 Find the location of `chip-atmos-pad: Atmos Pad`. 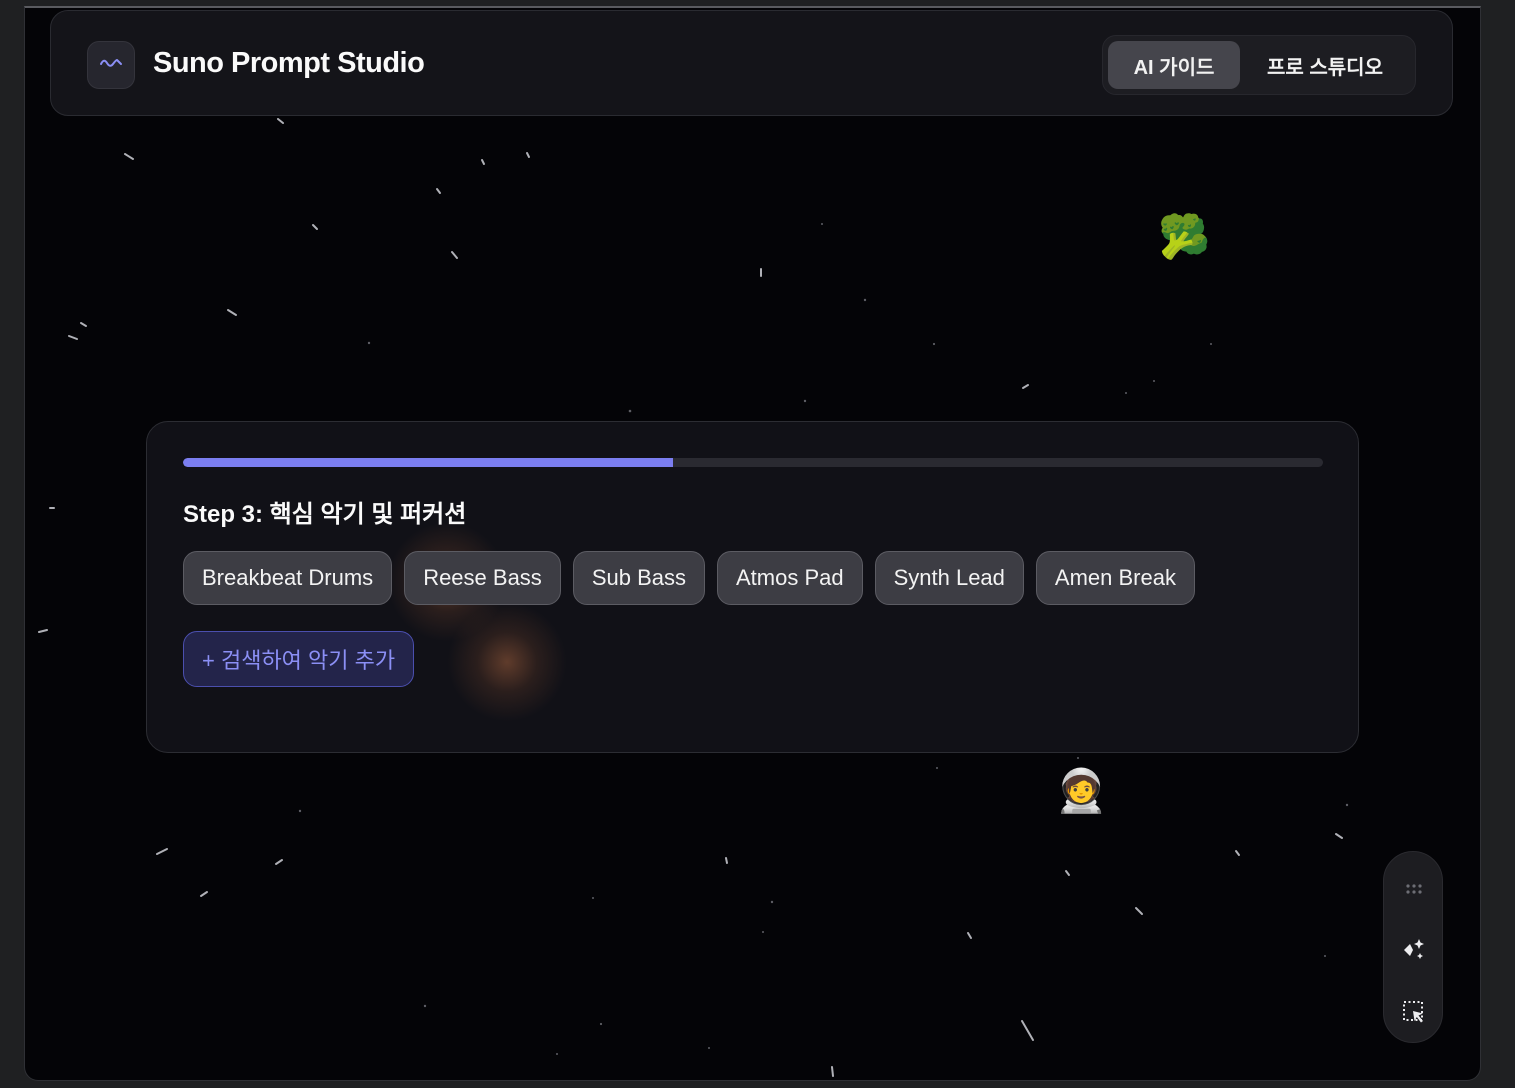

chip-atmos-pad: Atmos Pad is located at coordinates (789, 578).